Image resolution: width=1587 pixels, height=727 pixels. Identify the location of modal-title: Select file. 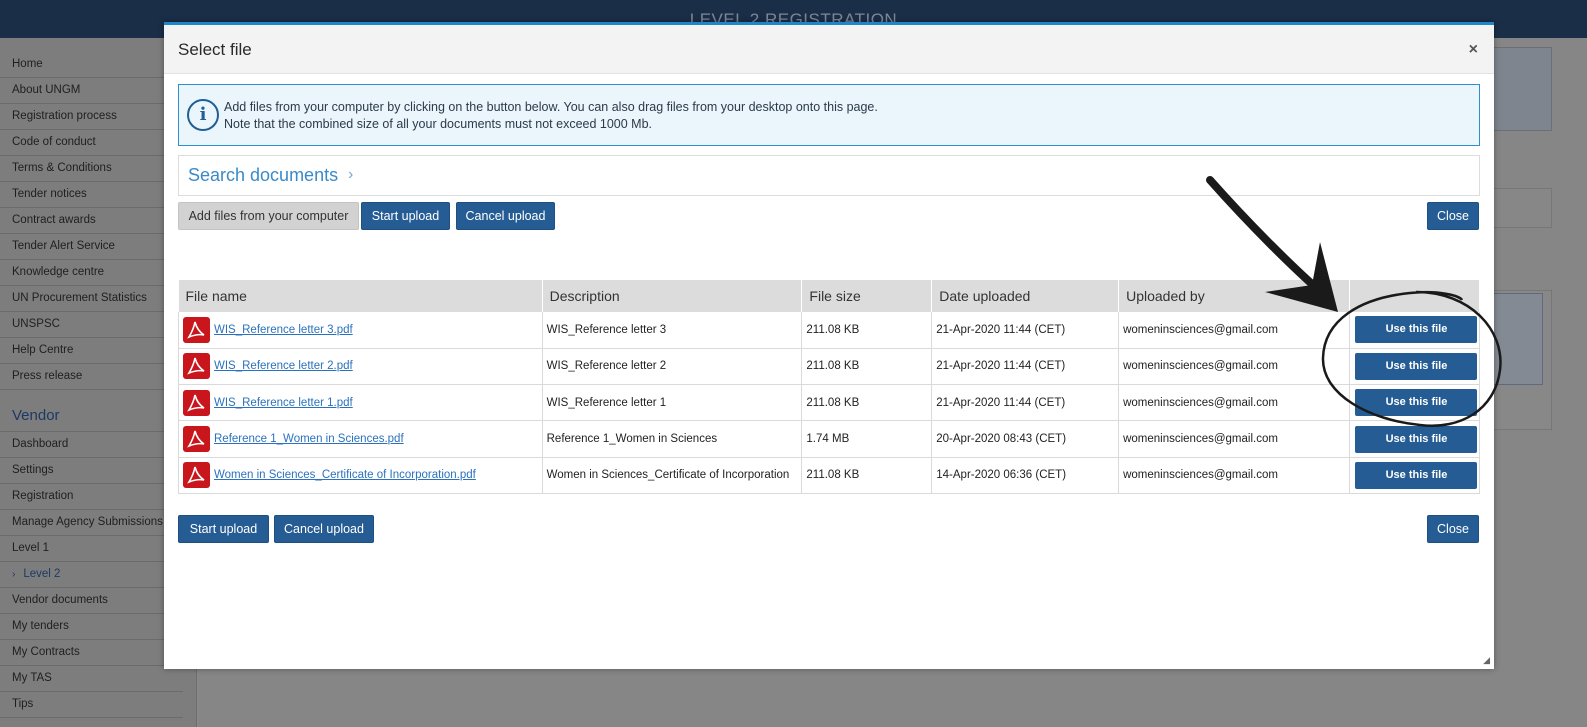
(215, 49).